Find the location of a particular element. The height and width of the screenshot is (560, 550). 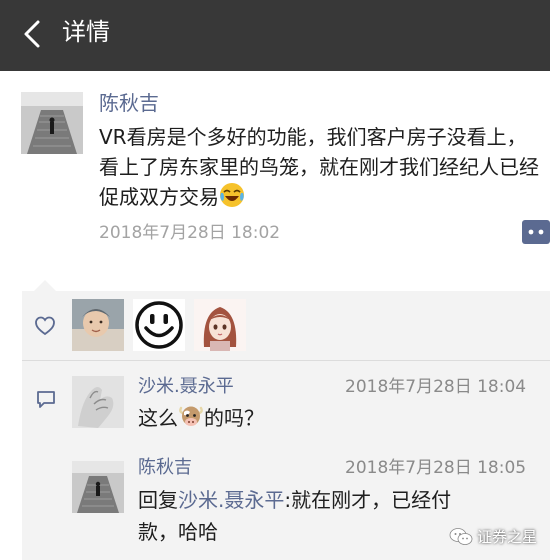

reply-prefix: 回复 is located at coordinates (158, 500).